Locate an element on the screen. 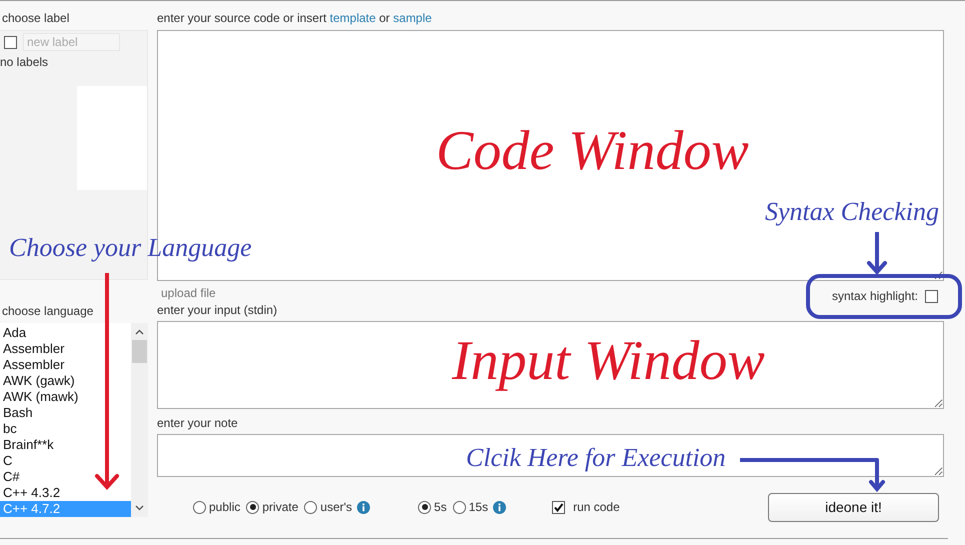 The width and height of the screenshot is (965, 545). note-field is located at coordinates (550, 455).